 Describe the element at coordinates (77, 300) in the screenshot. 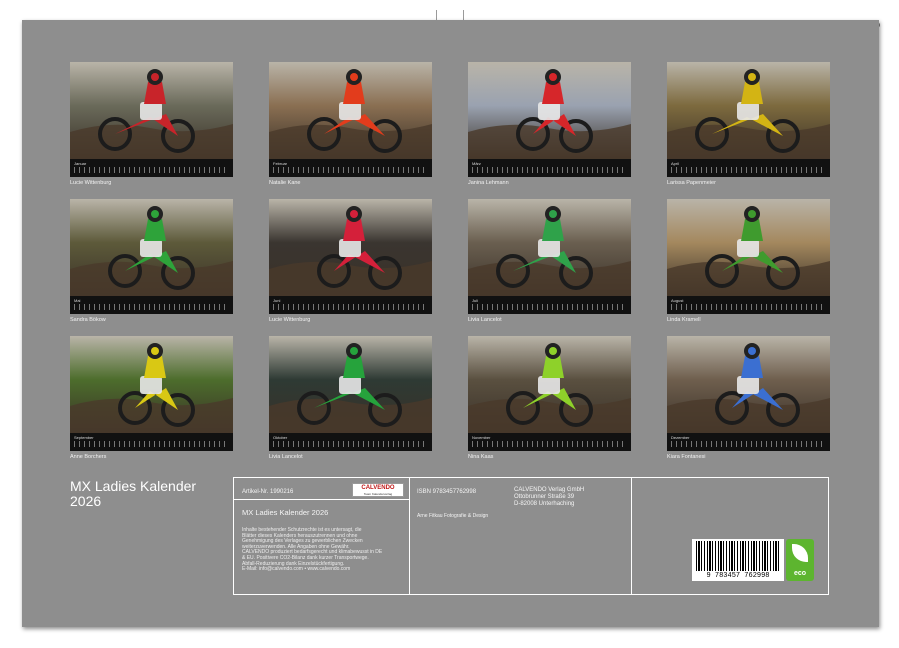

I see `month-label: Mai` at that location.